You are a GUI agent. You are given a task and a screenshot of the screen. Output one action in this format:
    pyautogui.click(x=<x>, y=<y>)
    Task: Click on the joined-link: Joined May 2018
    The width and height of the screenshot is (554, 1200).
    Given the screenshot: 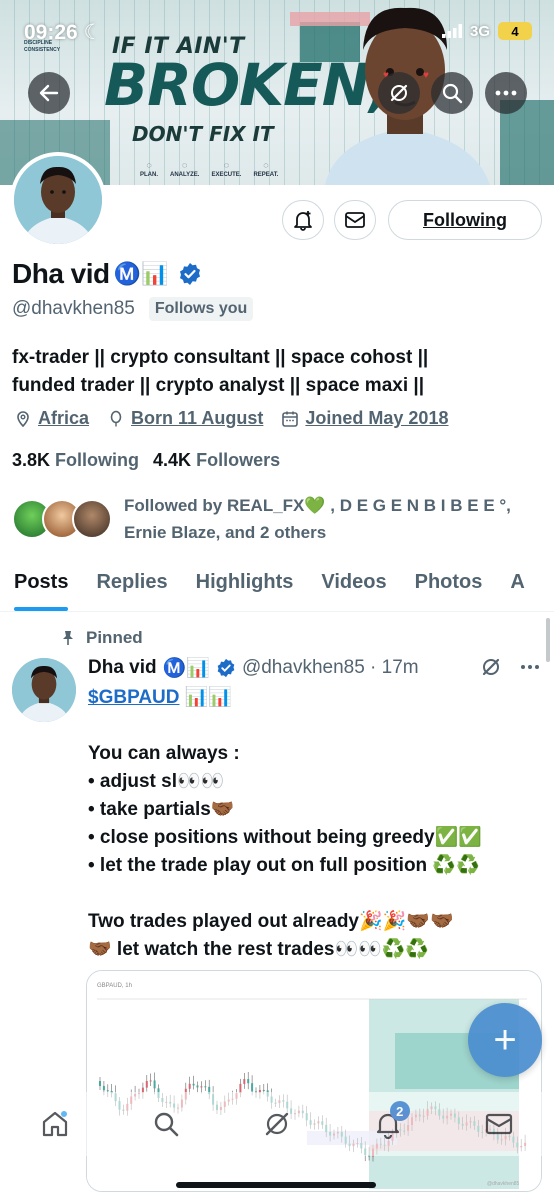 What is the action you would take?
    pyautogui.click(x=376, y=418)
    